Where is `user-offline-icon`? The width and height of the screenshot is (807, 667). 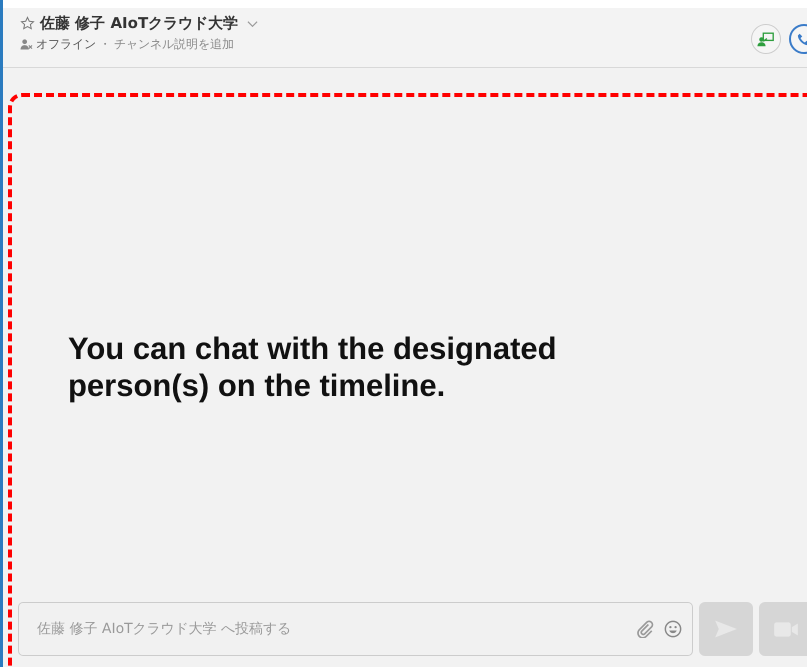 user-offline-icon is located at coordinates (26, 44).